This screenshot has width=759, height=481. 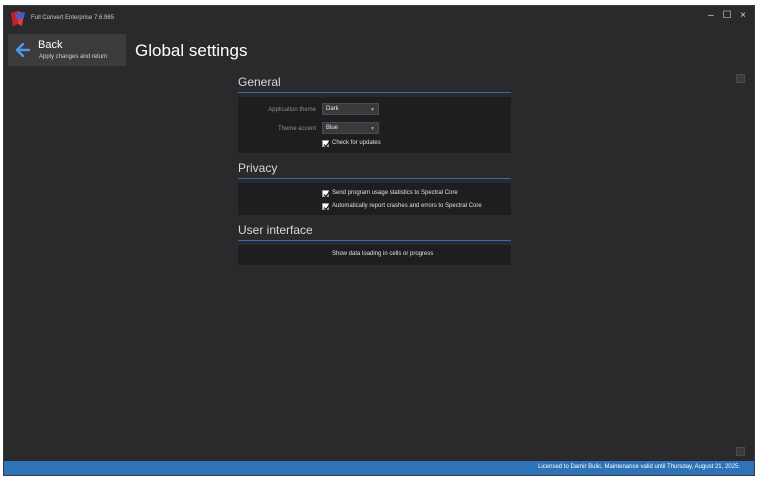 I want to click on back-sublabel: Apply changes and return, so click(x=73, y=57).